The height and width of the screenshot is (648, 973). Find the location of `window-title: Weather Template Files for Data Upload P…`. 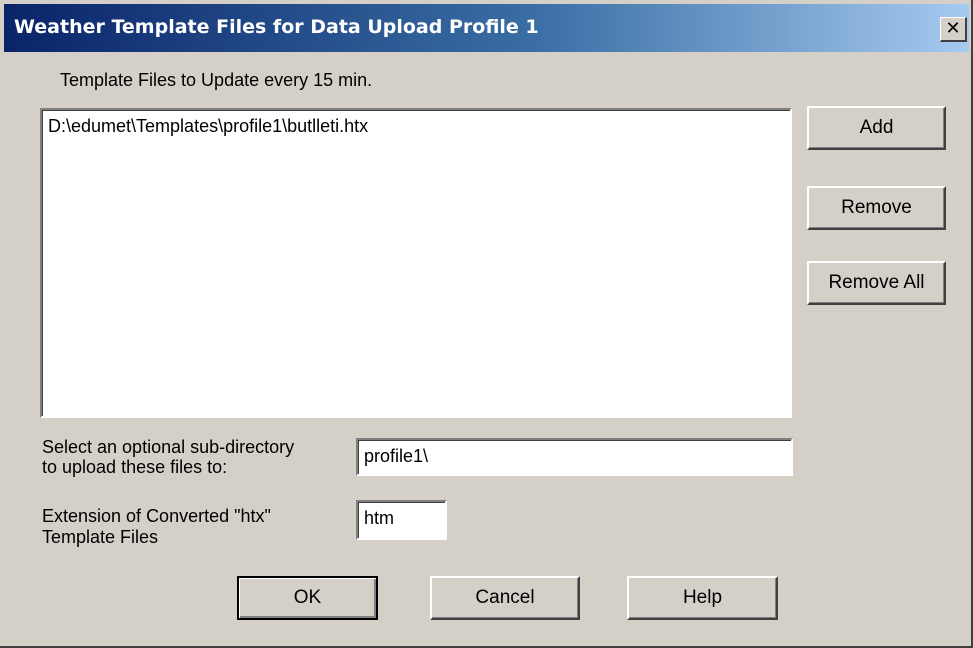

window-title: Weather Template Files for Data Upload P… is located at coordinates (276, 27).